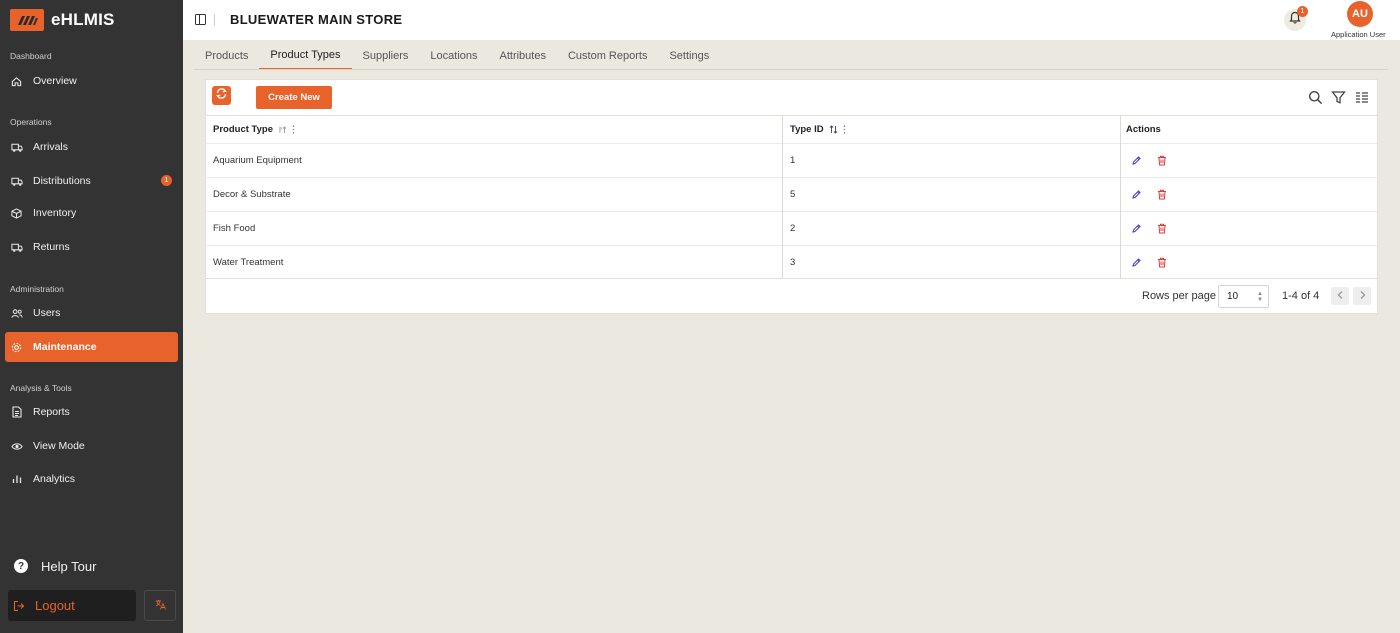 Image resolution: width=1400 pixels, height=633 pixels. I want to click on sidebar-item-label: Maintenance, so click(65, 347).